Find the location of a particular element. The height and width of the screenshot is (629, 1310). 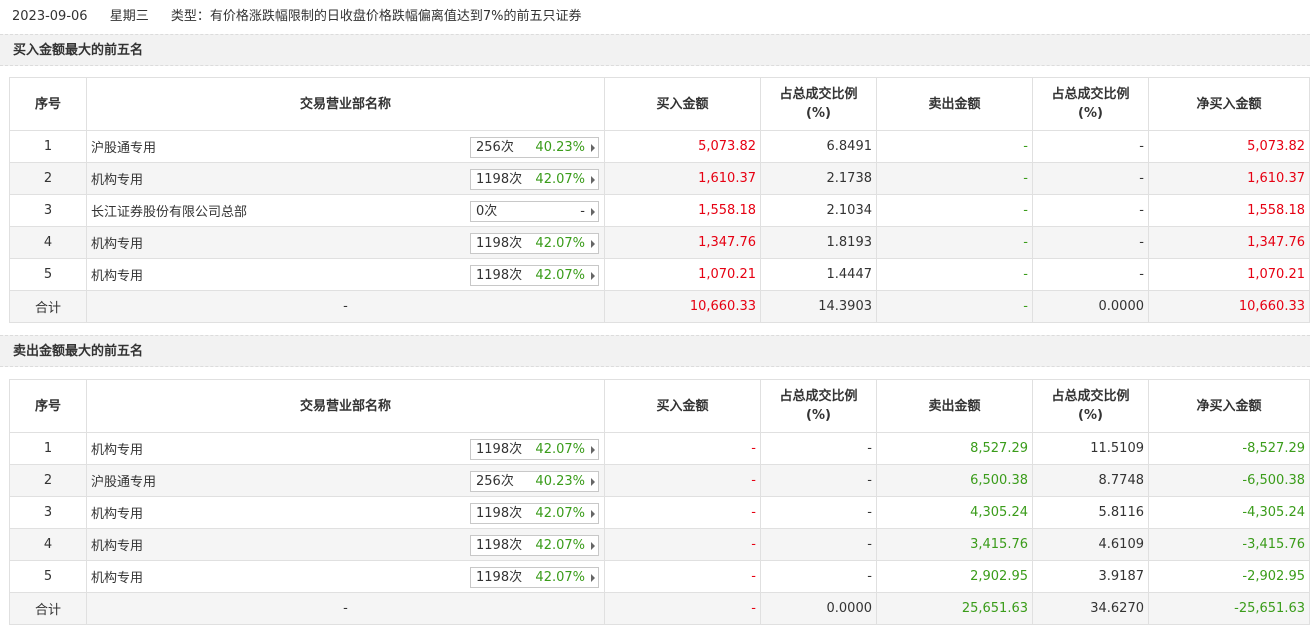

table-row: 4 机构专用 1198次 42.07% 1,347.76 1.8193- -1,347.76 is located at coordinates (659, 242).